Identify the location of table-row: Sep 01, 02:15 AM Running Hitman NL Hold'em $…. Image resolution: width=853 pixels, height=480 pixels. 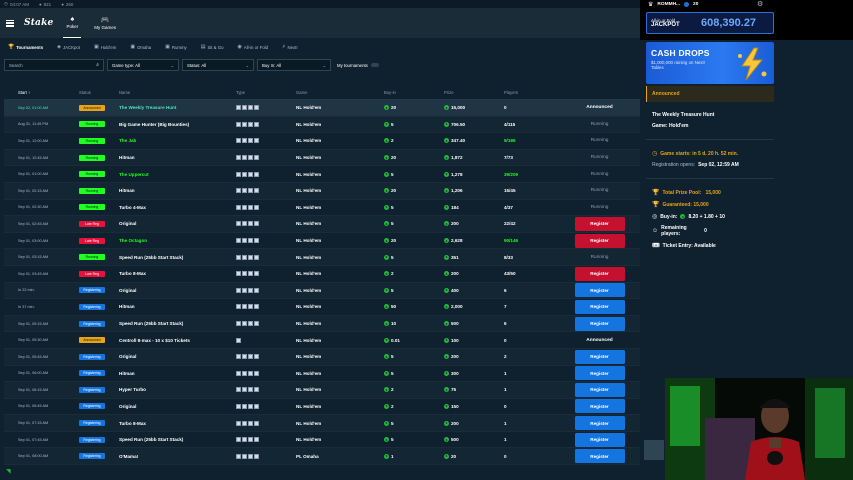
(322, 191).